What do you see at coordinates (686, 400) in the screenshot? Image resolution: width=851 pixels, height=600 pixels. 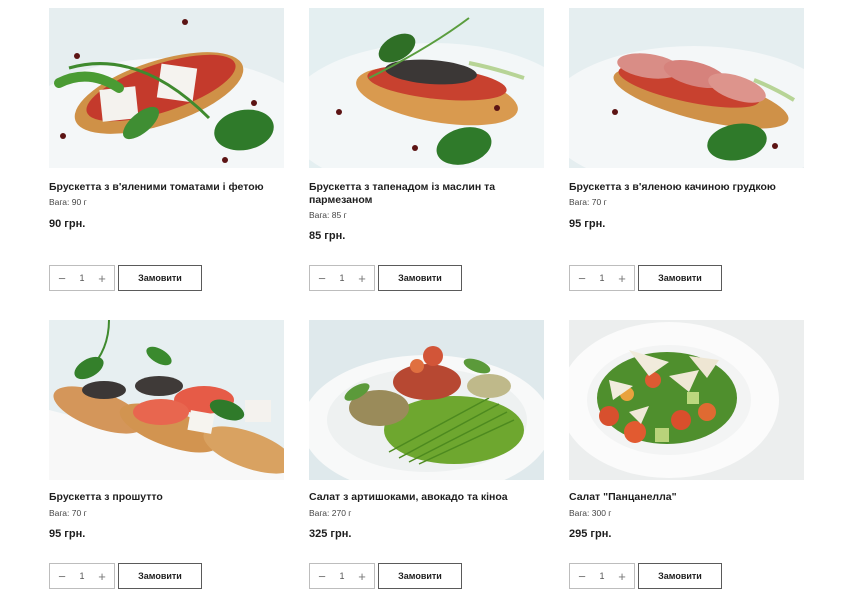 I see `panzanella-salad-photo` at bounding box center [686, 400].